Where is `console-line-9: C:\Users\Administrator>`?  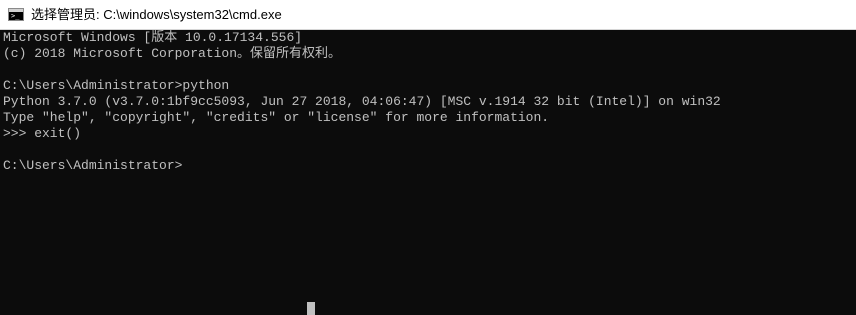
console-line-9: C:\Users\Administrator> is located at coordinates (93, 165).